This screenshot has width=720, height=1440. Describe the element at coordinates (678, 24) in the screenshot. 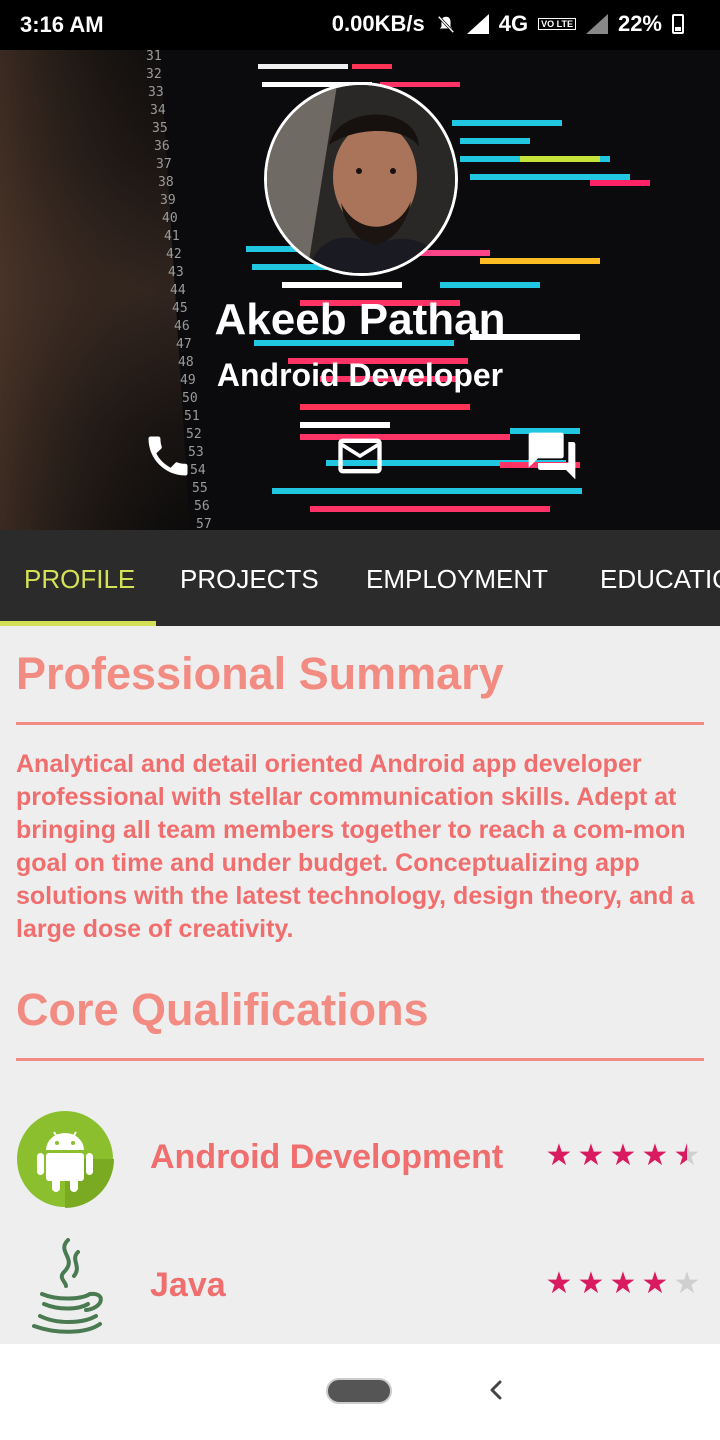

I see `battery-icon` at that location.